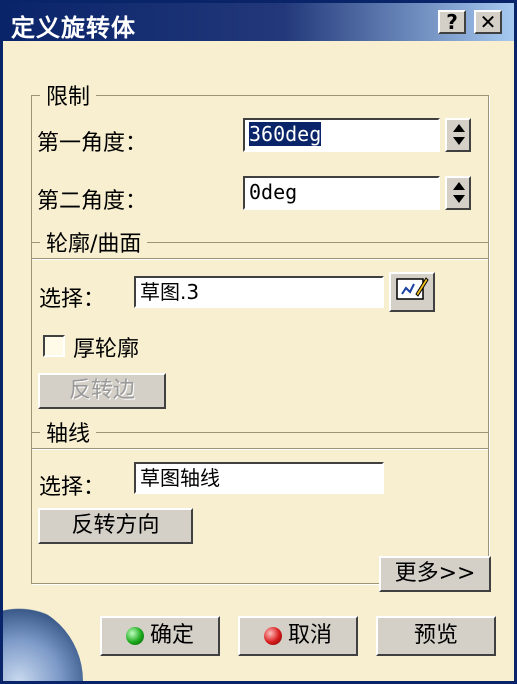 This screenshot has width=517, height=684. What do you see at coordinates (436, 636) in the screenshot?
I see `preview-button: 预览` at bounding box center [436, 636].